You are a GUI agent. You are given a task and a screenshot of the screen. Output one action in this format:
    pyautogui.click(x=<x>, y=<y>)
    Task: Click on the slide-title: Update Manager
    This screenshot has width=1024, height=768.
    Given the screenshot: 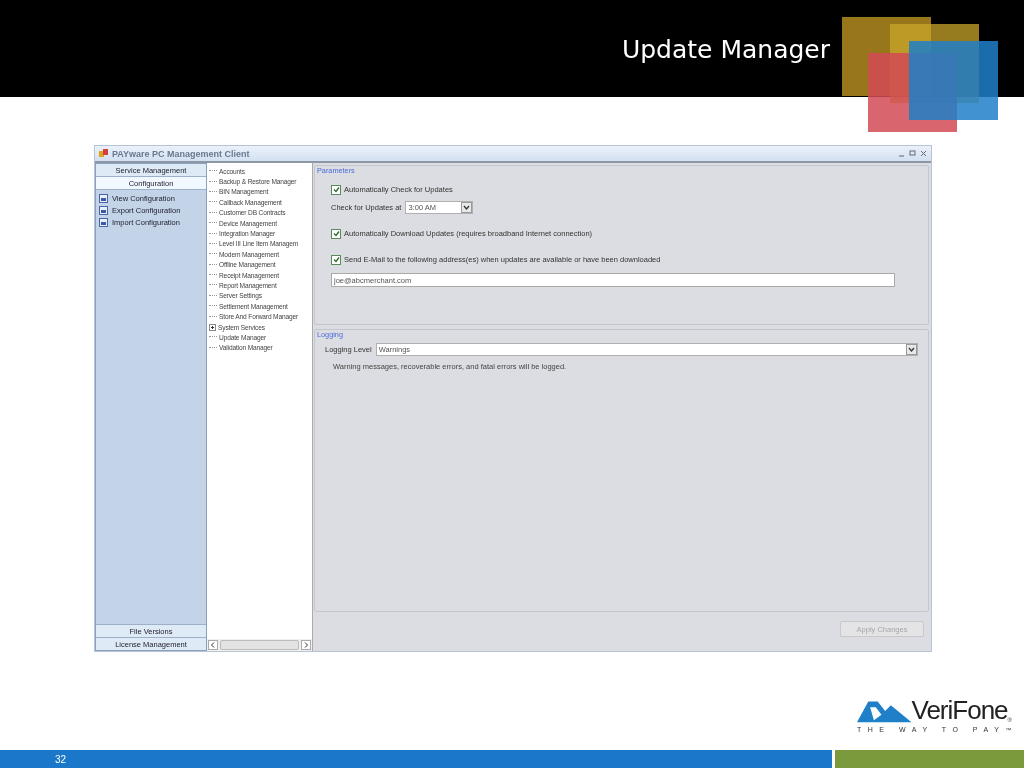 What is the action you would take?
    pyautogui.click(x=725, y=49)
    